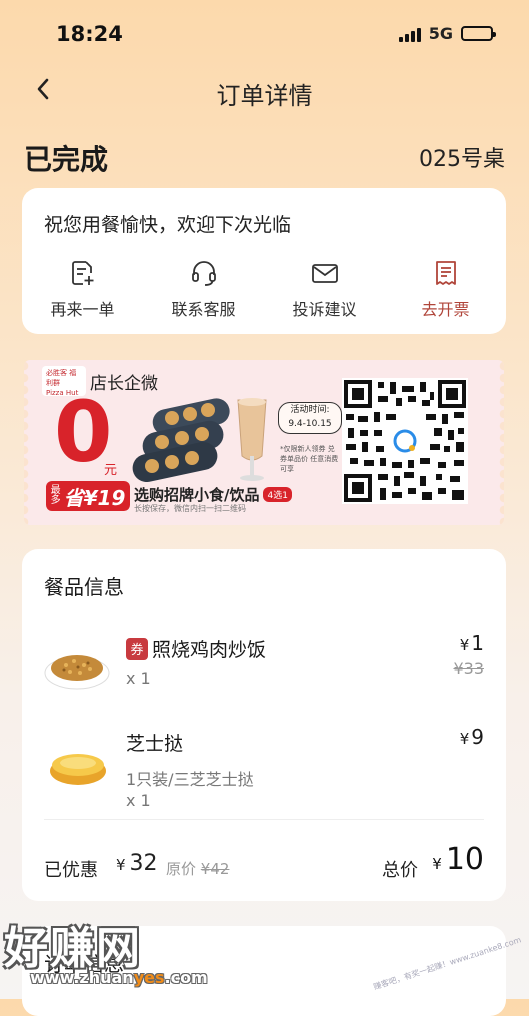 Image resolution: width=529 pixels, height=1016 pixels. What do you see at coordinates (471, 643) in the screenshot?
I see `item-price: ¥1` at bounding box center [471, 643].